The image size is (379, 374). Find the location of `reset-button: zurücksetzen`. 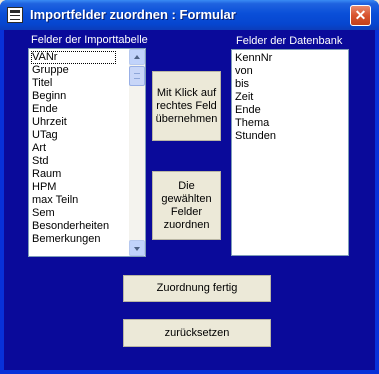

reset-button: zurücksetzen is located at coordinates (197, 333).